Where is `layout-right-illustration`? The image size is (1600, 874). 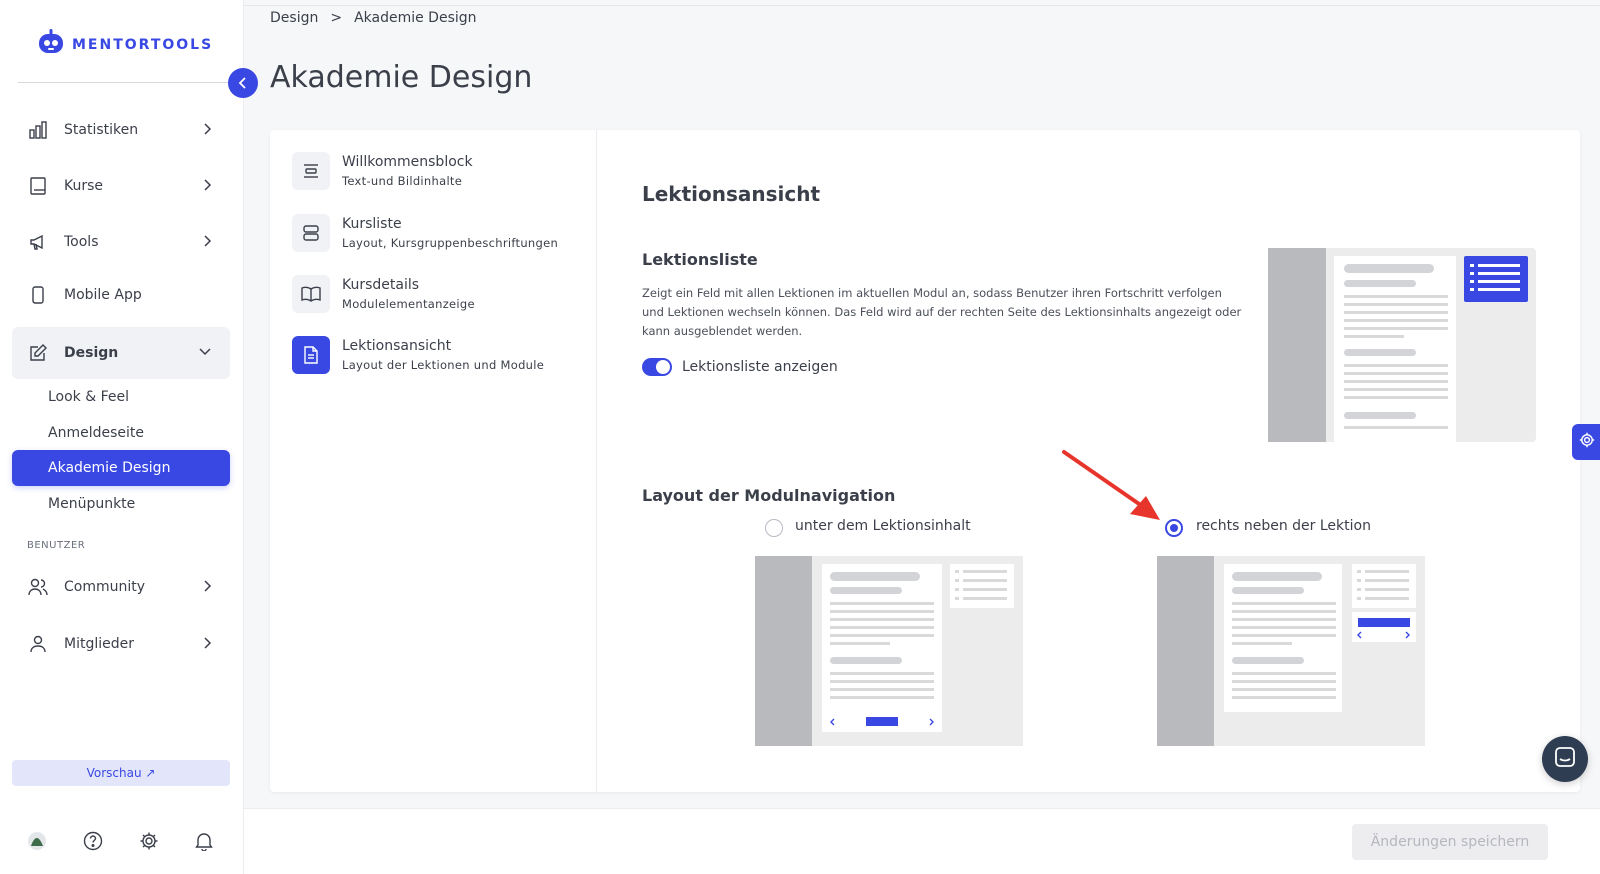 layout-right-illustration is located at coordinates (1291, 651).